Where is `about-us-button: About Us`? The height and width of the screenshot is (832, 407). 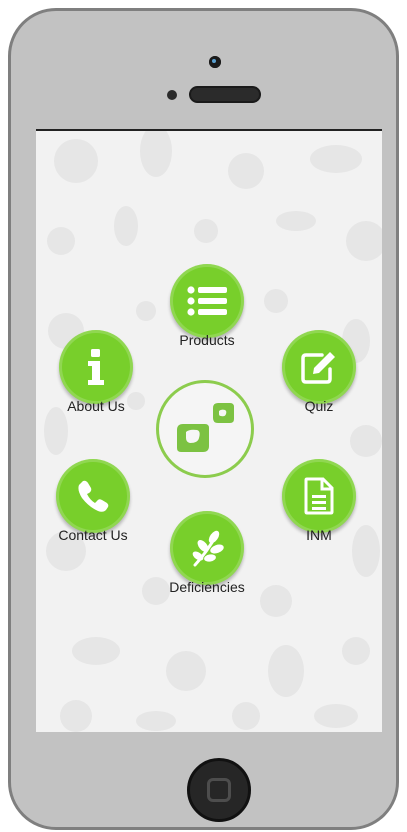
about-us-button: About Us is located at coordinates (96, 372).